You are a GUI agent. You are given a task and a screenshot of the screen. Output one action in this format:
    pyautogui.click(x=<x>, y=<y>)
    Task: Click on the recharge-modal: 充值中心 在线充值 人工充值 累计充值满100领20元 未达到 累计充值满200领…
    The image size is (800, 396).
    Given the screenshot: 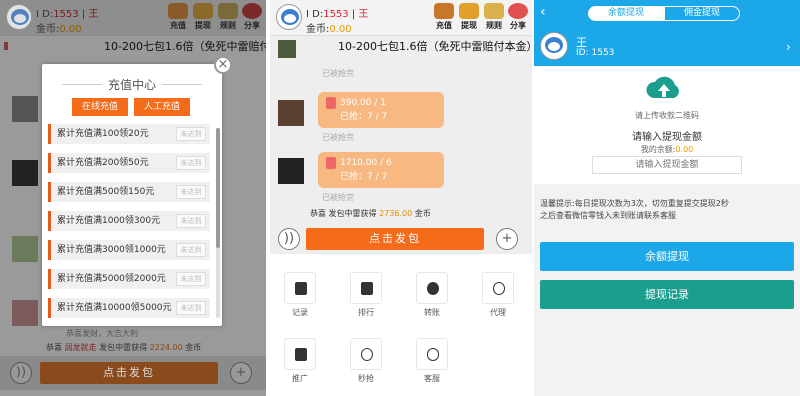 What is the action you would take?
    pyautogui.click(x=132, y=195)
    